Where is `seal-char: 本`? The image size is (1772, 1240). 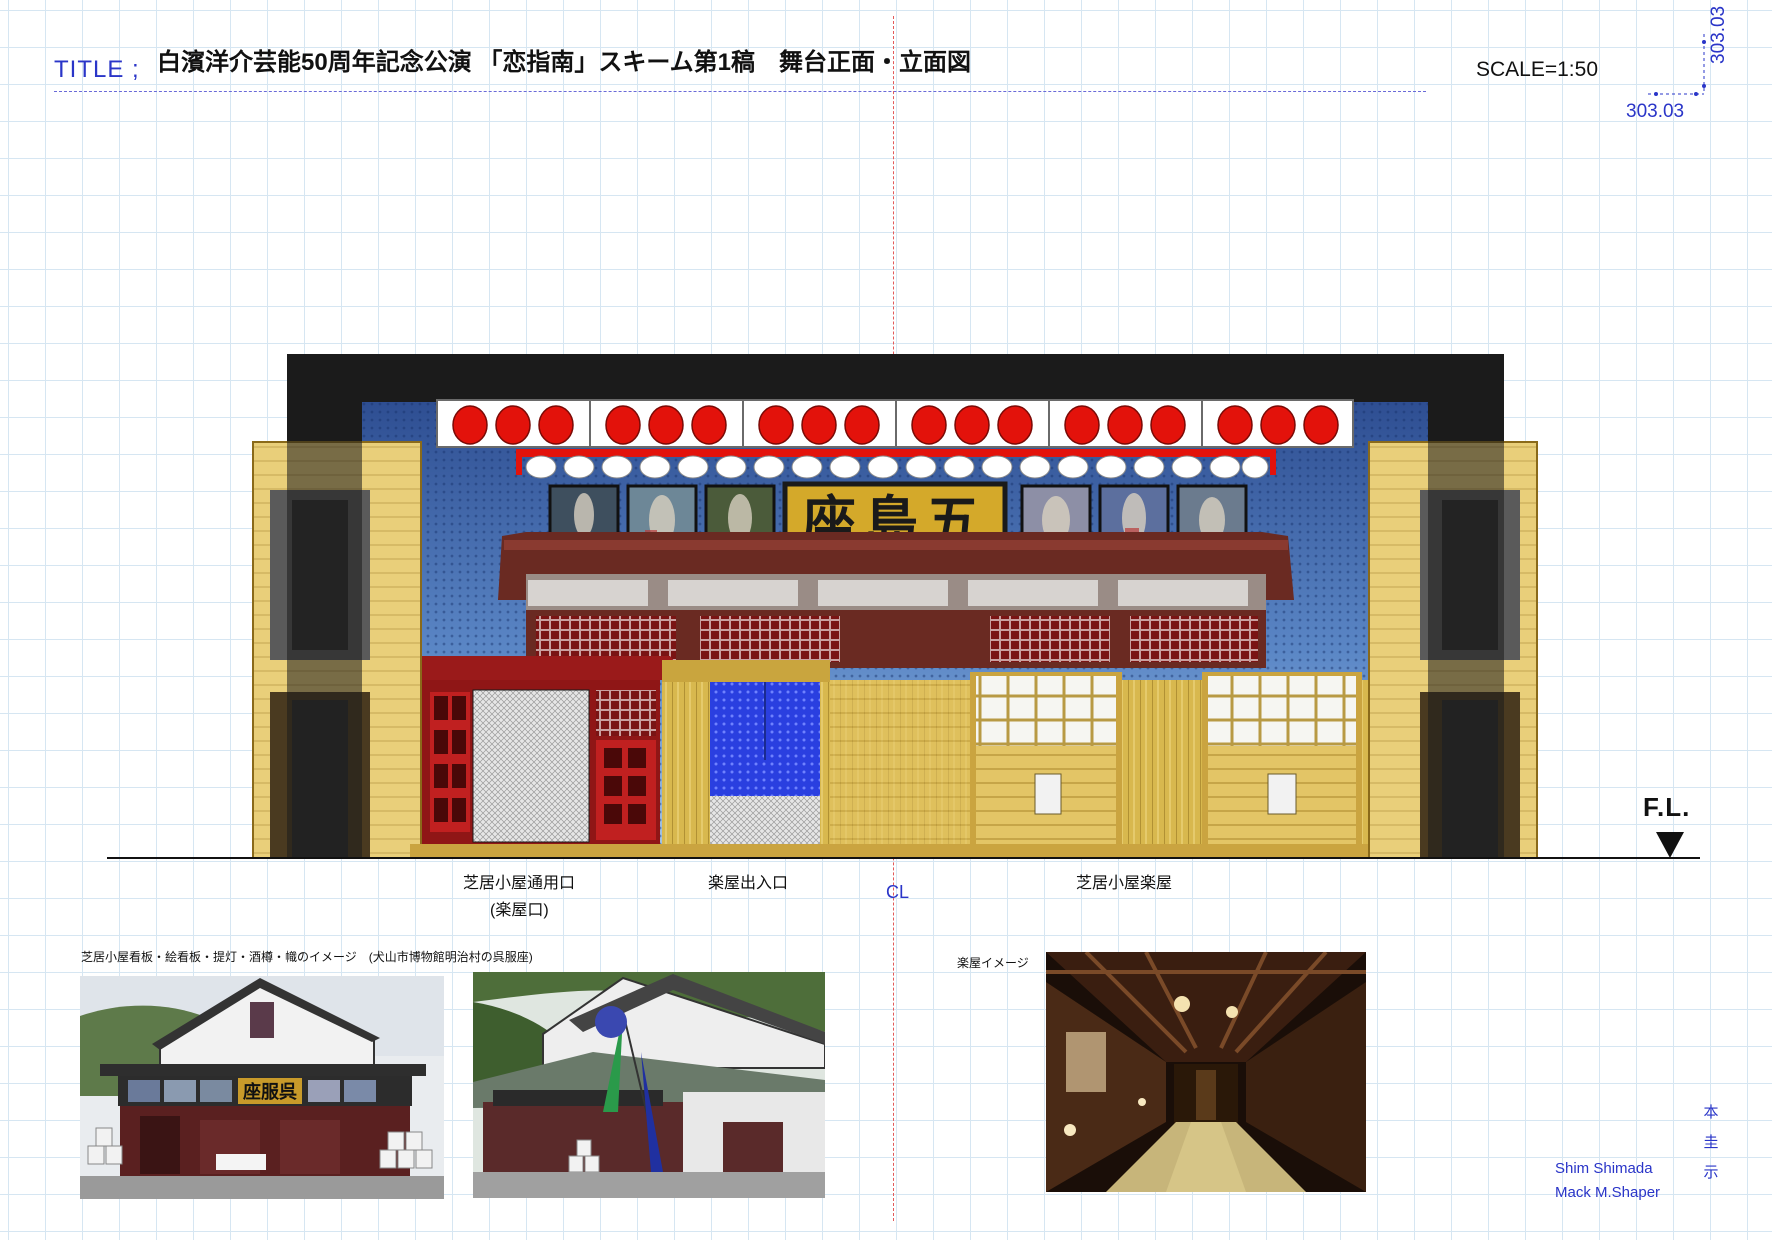
seal-char: 本 is located at coordinates (1711, 1112).